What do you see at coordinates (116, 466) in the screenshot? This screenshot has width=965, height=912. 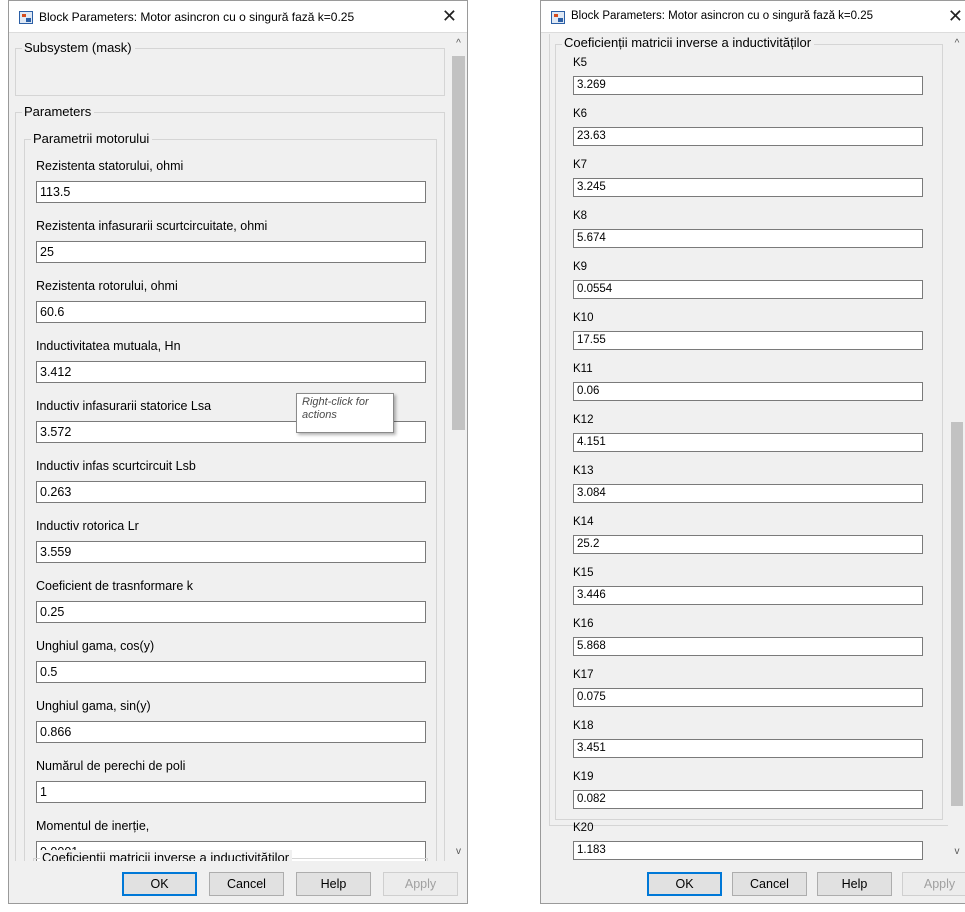 I see `param-label: Inductiv infas scurtcircuit Lsb` at bounding box center [116, 466].